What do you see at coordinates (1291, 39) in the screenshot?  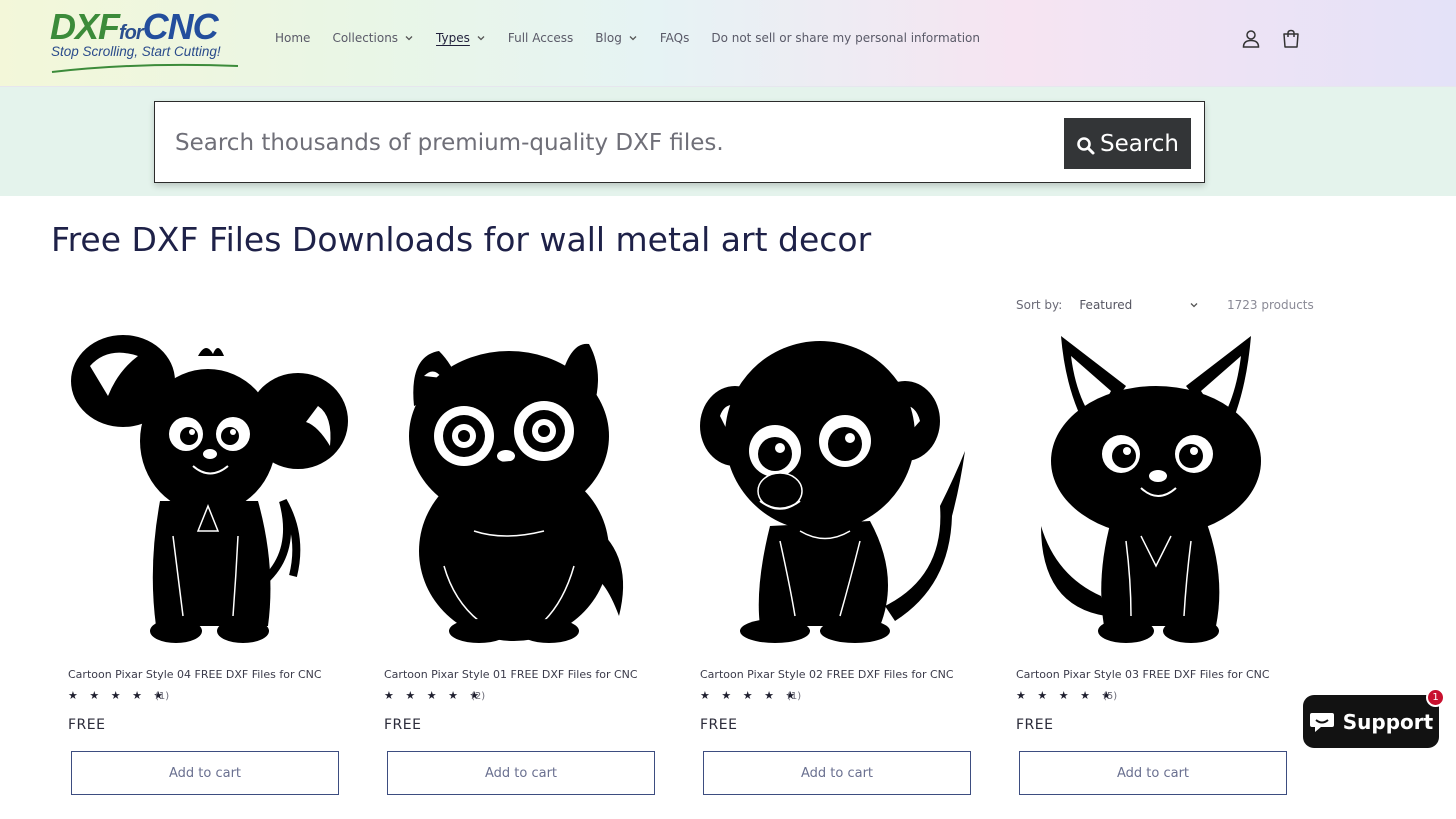 I see `cart-icon` at bounding box center [1291, 39].